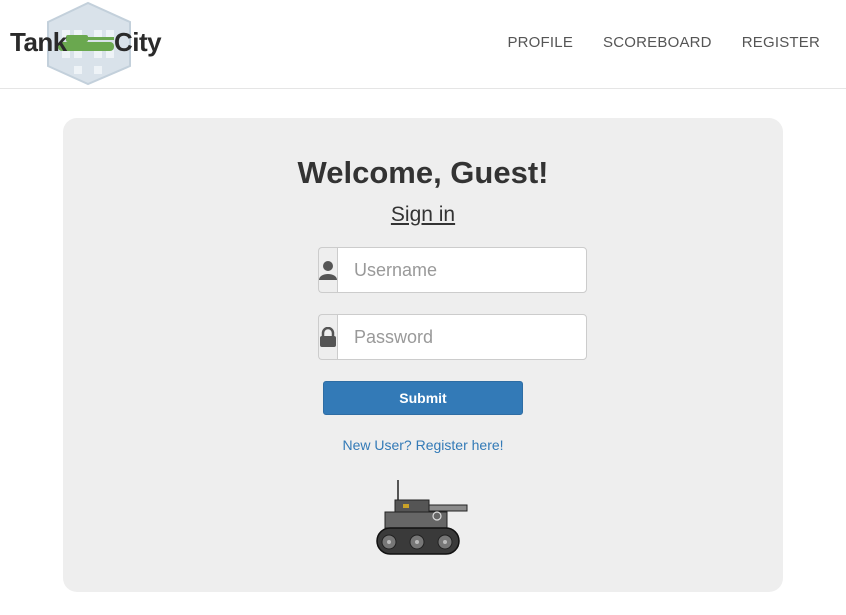 The width and height of the screenshot is (846, 615). I want to click on nav-scoreboard: SCOREBOARD, so click(657, 42).